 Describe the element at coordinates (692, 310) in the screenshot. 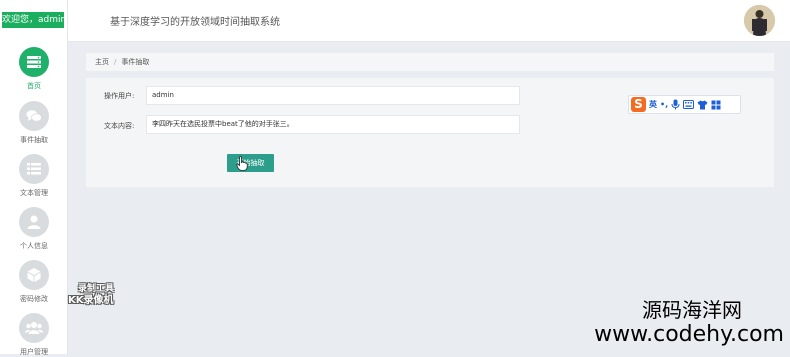

I see `site-watermark-name: 源码海洋网` at that location.